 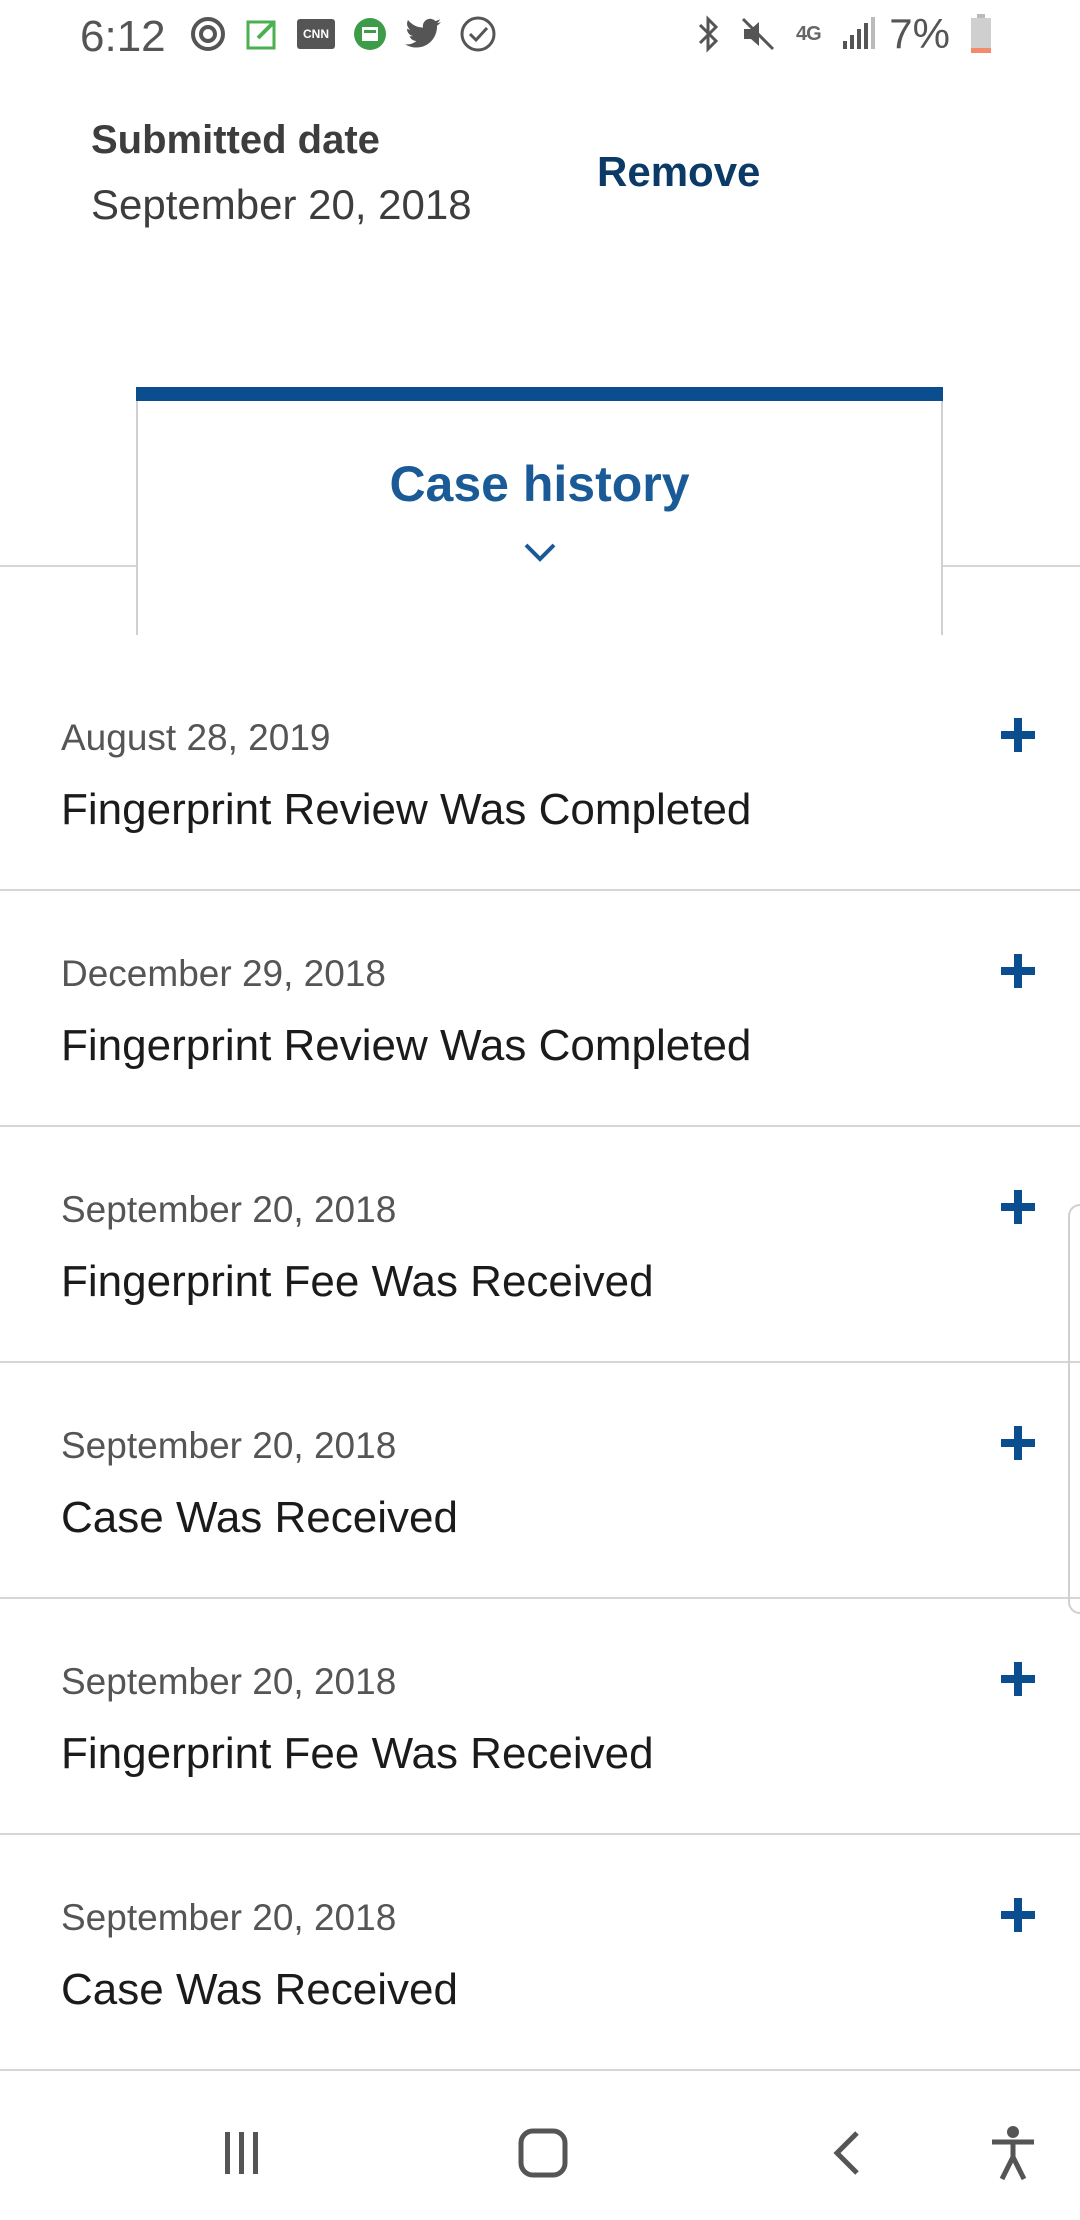 What do you see at coordinates (539, 484) in the screenshot?
I see `tab-label: Case history` at bounding box center [539, 484].